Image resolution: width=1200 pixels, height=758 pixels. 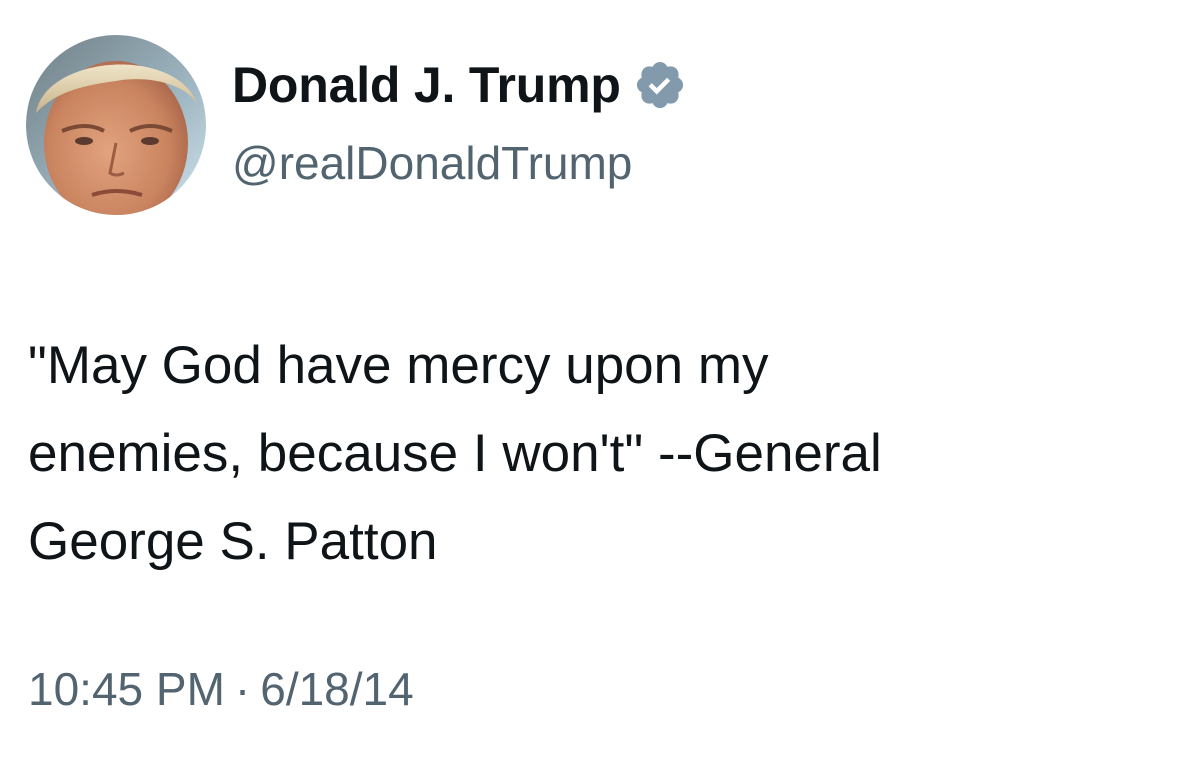 I want to click on tweet-date: 6/18/14, so click(x=337, y=689).